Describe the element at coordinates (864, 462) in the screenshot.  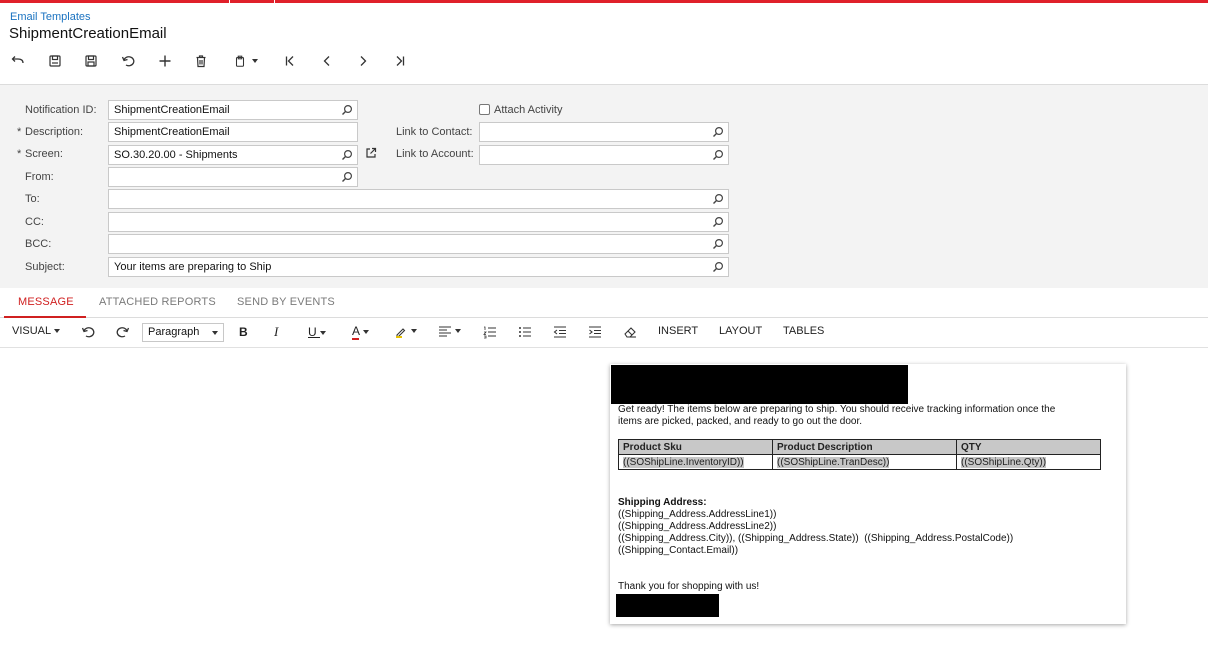
I see `table-cell: ((SOShipLine.TranDesc))` at that location.